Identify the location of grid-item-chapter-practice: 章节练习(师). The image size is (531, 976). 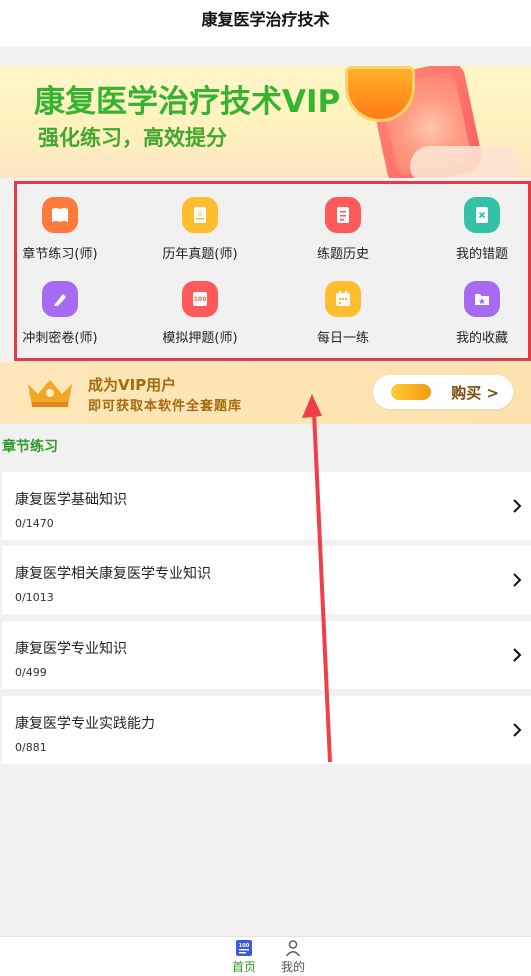
(60, 232).